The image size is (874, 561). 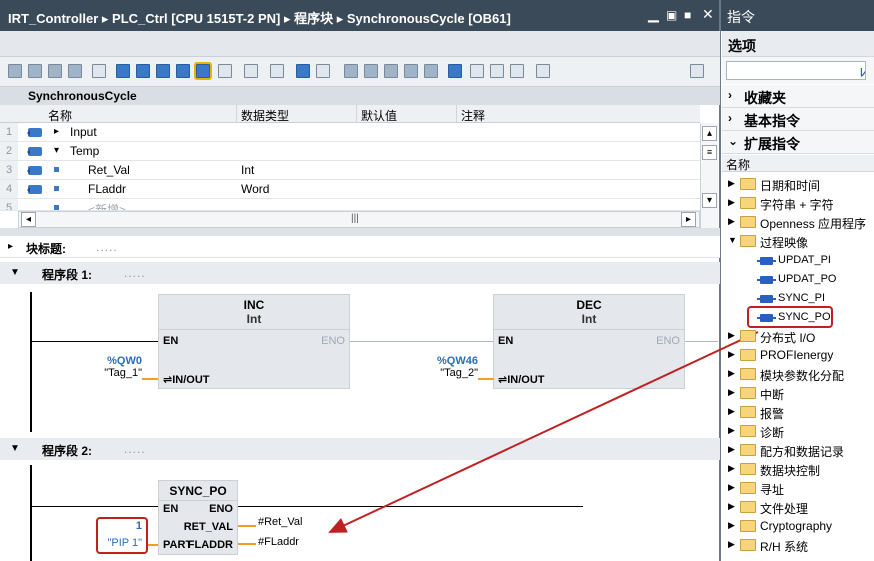 I want to click on options-header: 选项, so click(x=798, y=44).